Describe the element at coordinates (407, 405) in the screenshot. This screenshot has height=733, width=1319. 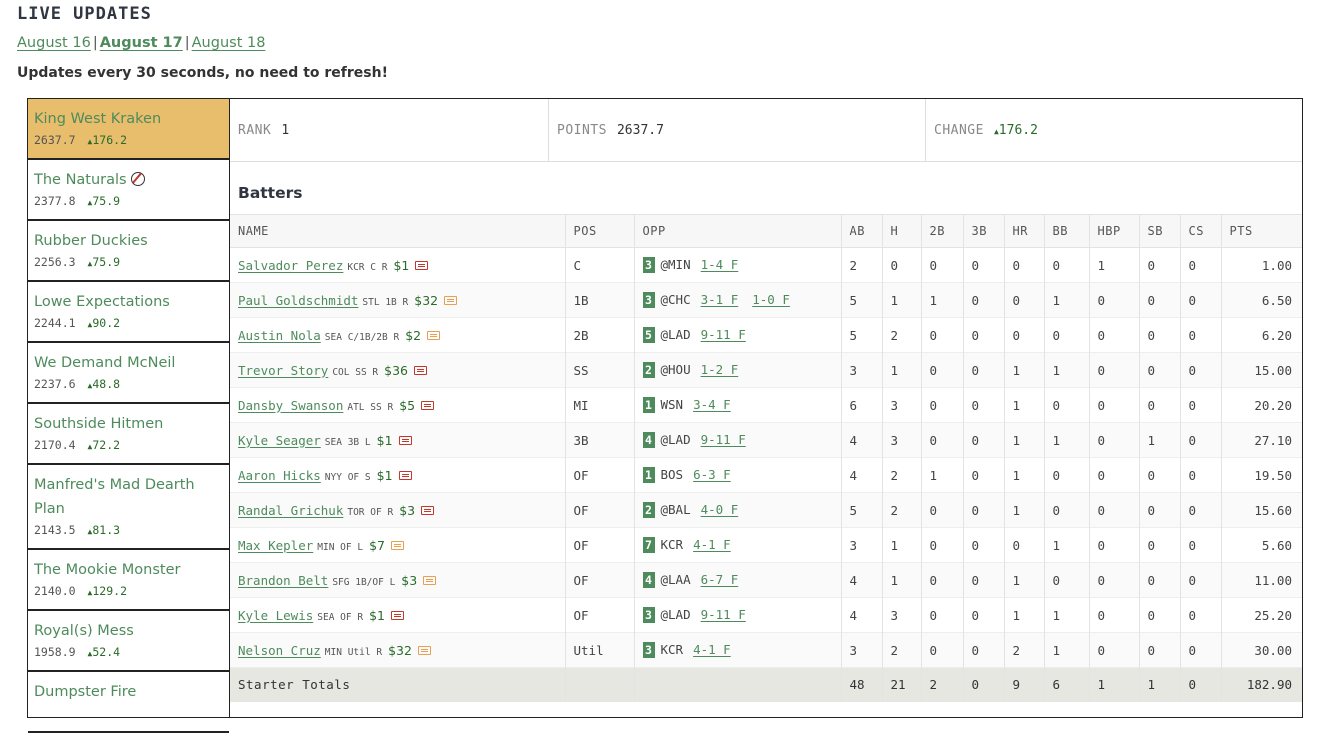
I see `player-salary: $5` at that location.